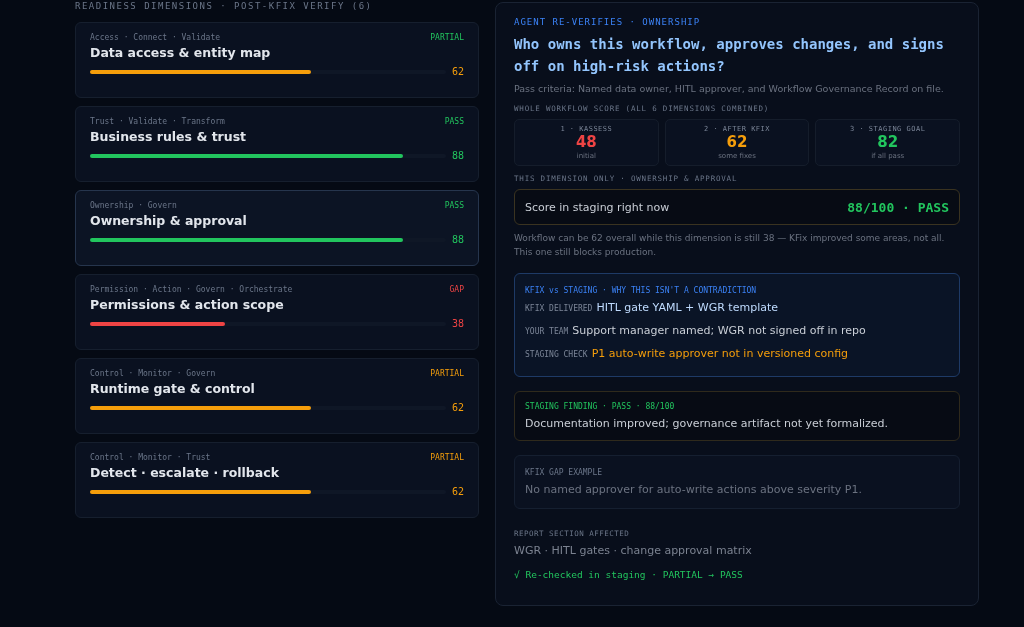 The height and width of the screenshot is (627, 1024). I want to click on dimension-title: Ownership & approval, so click(169, 220).